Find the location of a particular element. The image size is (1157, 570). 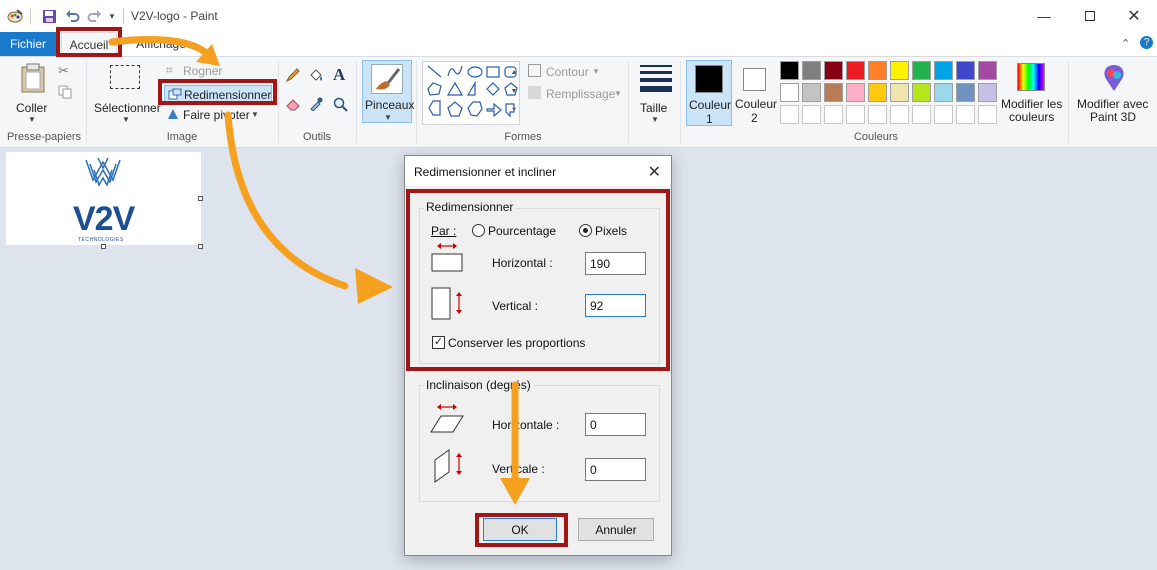

keep-ratio-label: Conserver les proportions is located at coordinates (516, 343).